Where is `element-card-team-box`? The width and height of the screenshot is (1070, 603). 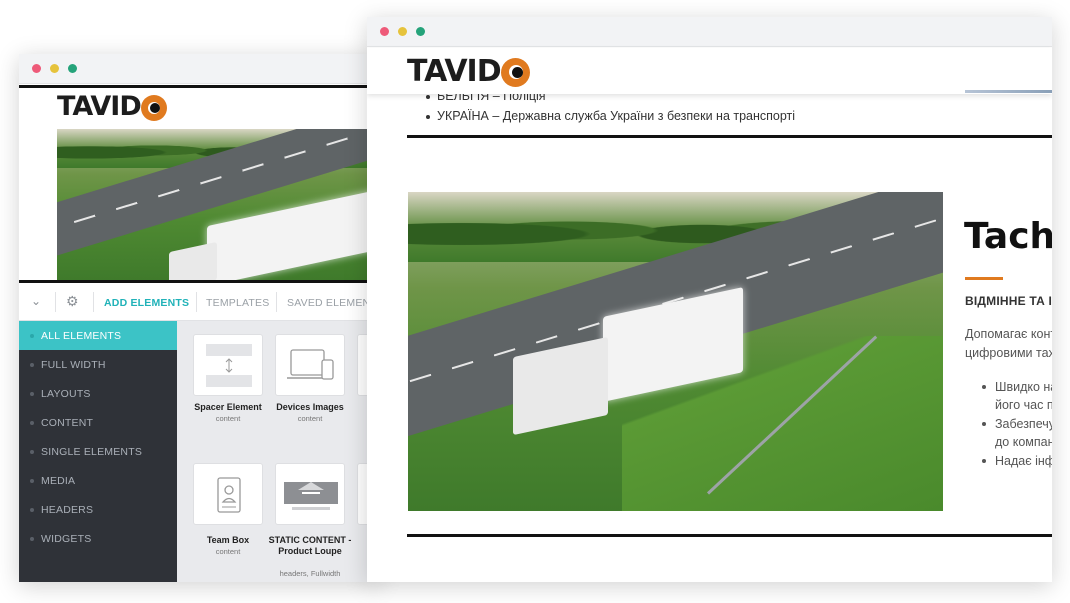
element-card-team-box is located at coordinates (228, 494).